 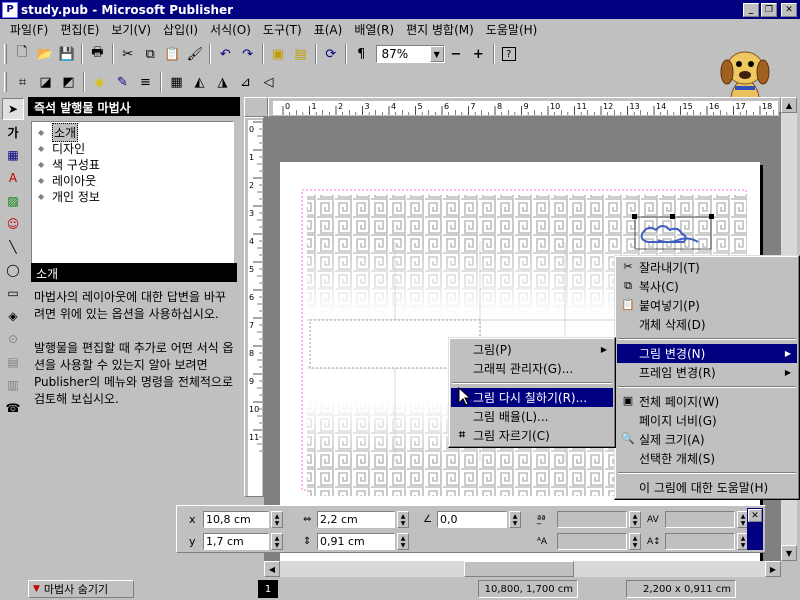 What do you see at coordinates (592, 519) in the screenshot?
I see `char-spacing-field` at bounding box center [592, 519].